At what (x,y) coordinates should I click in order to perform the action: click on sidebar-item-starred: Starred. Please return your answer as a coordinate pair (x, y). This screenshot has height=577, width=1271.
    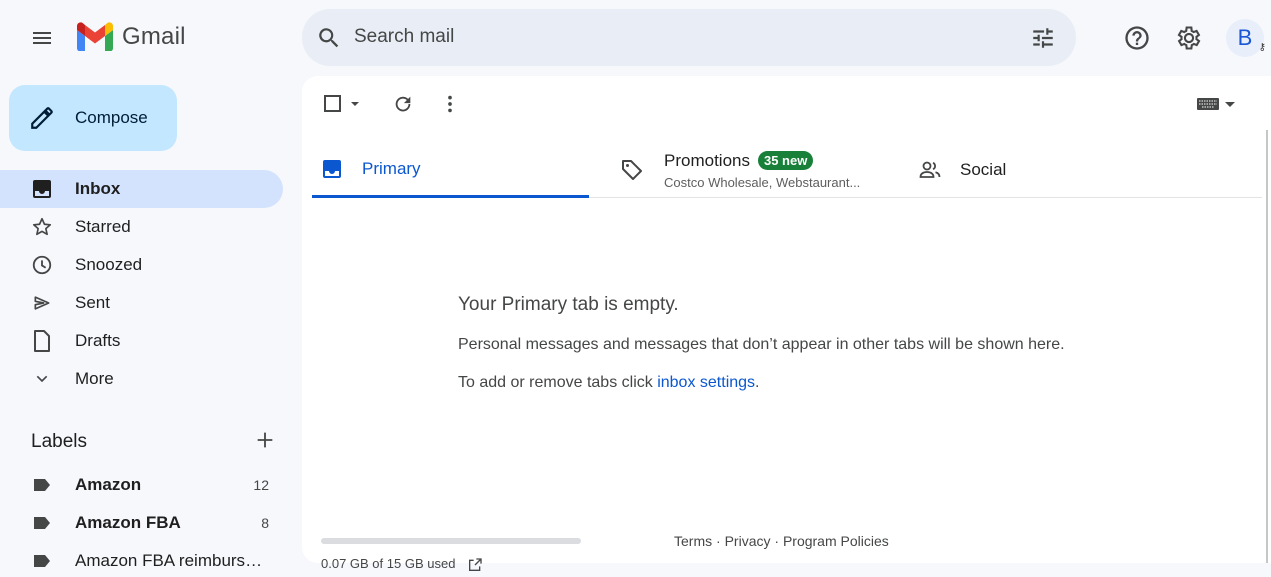
    Looking at the image, I should click on (141, 227).